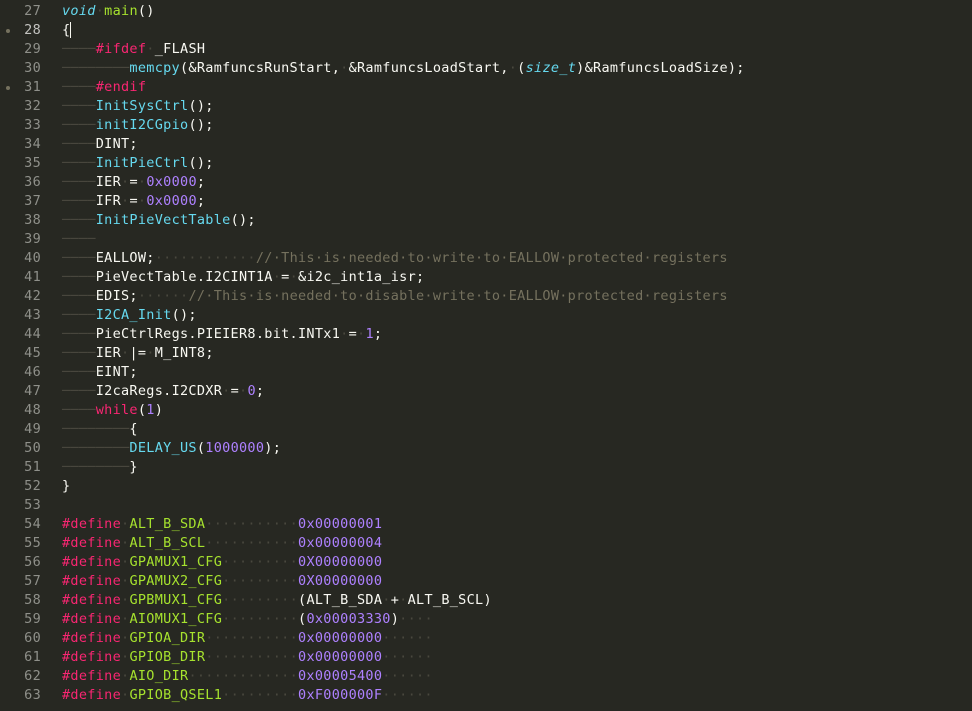  What do you see at coordinates (222, 562) in the screenshot?
I see `line-code: #define·GPAMUX1_CFG·········0X00000000` at bounding box center [222, 562].